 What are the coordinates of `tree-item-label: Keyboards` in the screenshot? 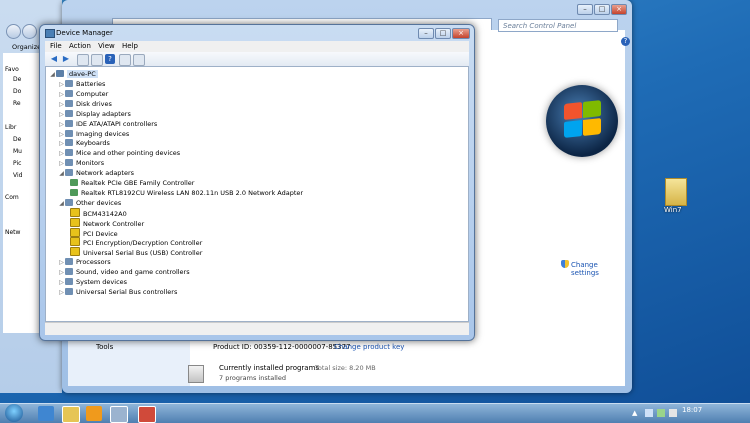 It's located at (93, 143).